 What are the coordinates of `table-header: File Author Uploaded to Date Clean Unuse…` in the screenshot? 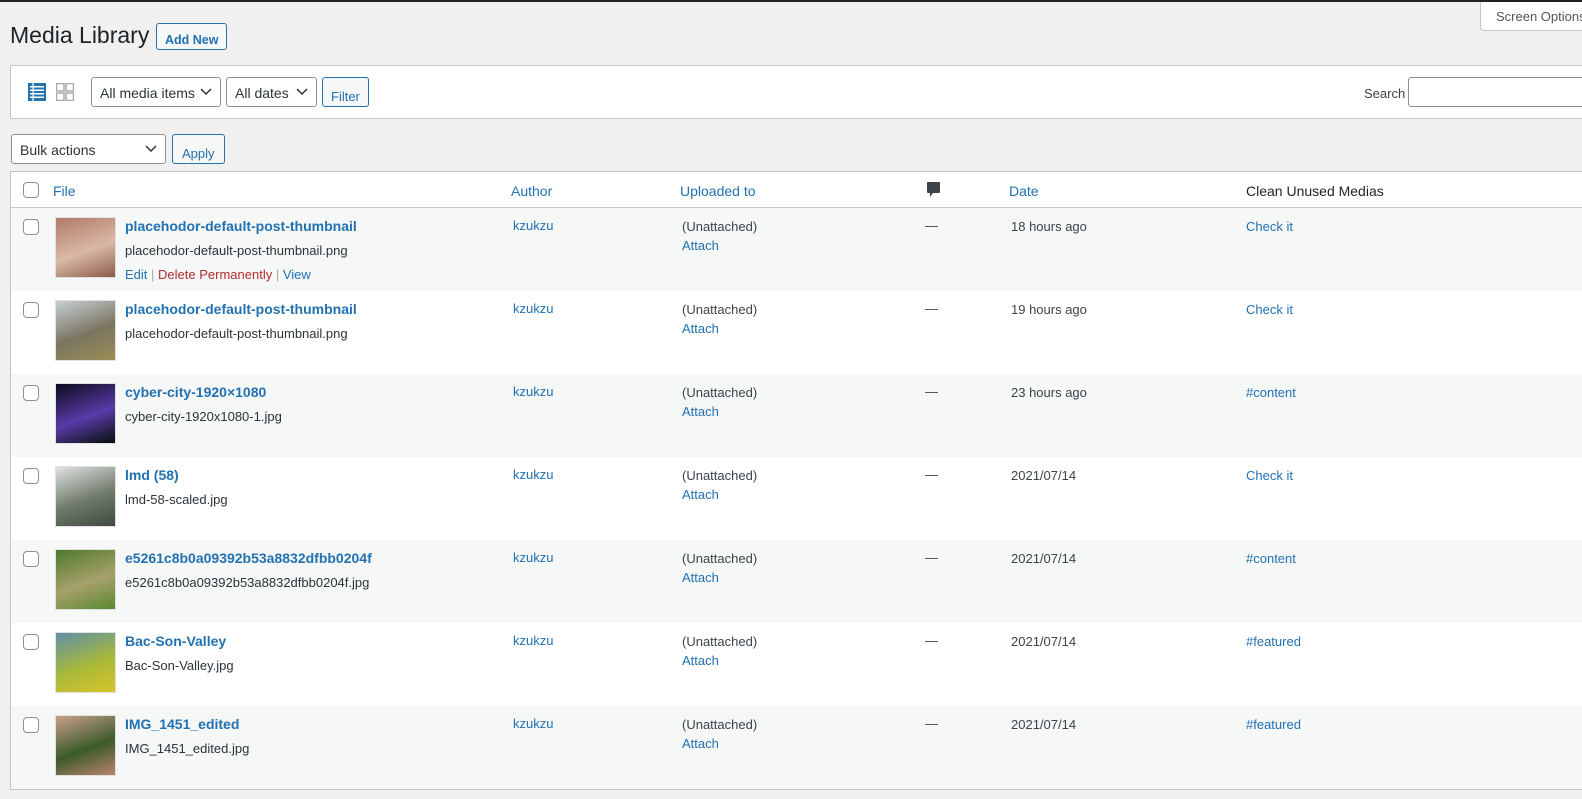 It's located at (796, 190).